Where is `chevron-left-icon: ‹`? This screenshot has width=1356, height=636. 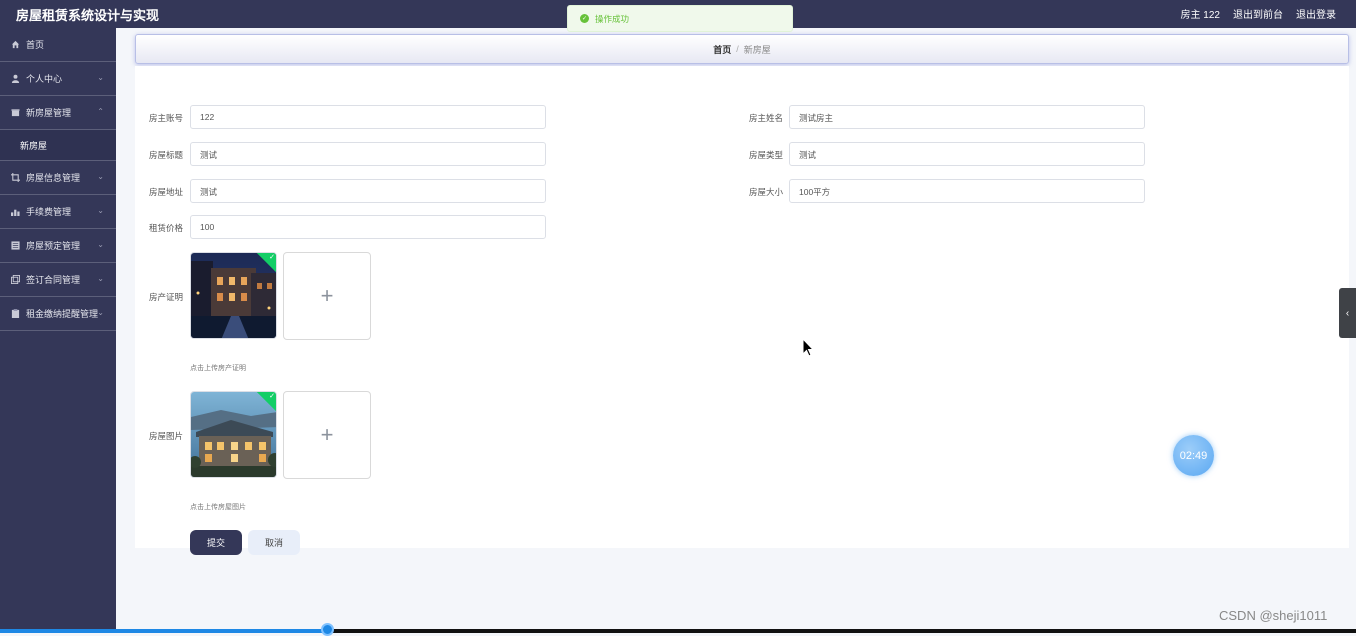
chevron-left-icon: ‹ is located at coordinates (1347, 313).